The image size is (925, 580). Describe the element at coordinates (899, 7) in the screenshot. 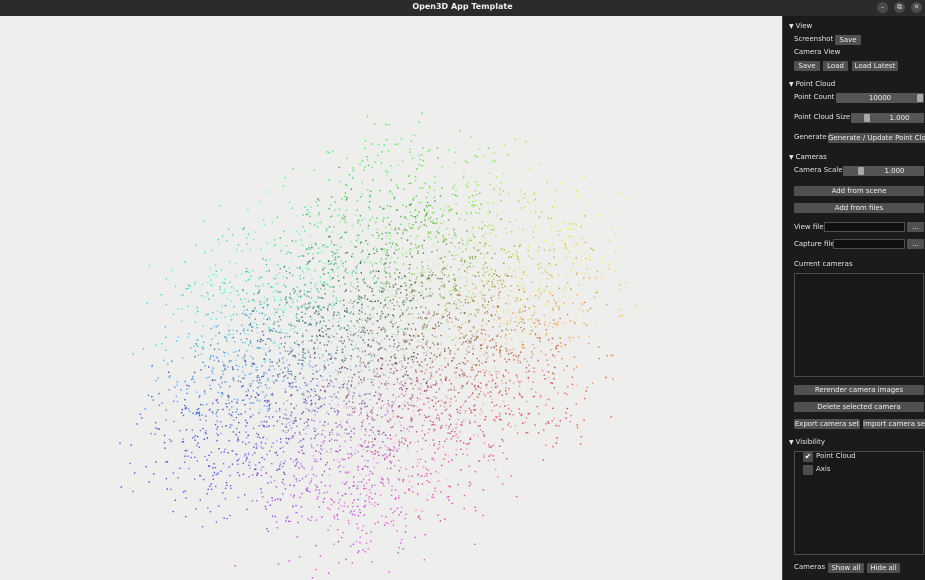

I see `restore-icon: ⧉` at that location.